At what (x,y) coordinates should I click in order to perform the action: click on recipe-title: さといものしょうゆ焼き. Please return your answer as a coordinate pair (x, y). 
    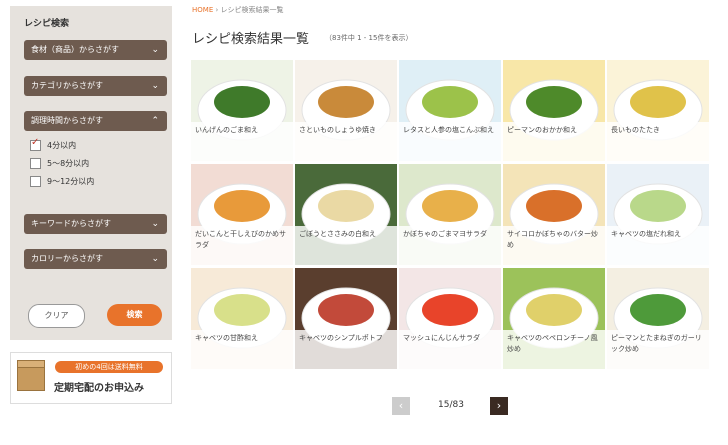
    Looking at the image, I should click on (337, 130).